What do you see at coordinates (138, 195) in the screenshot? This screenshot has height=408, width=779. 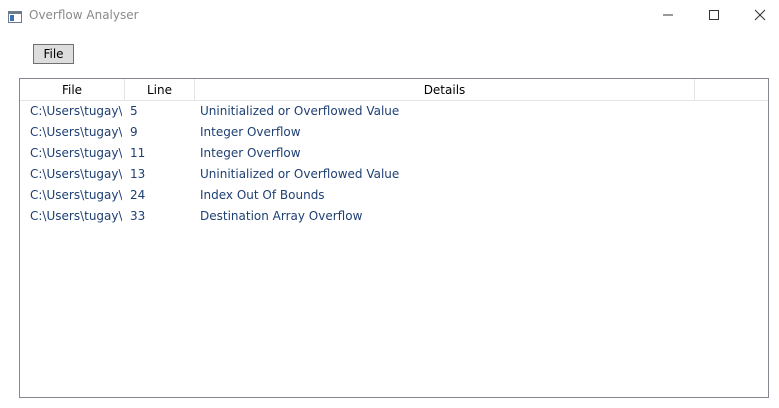 I see `line-cell: 24` at bounding box center [138, 195].